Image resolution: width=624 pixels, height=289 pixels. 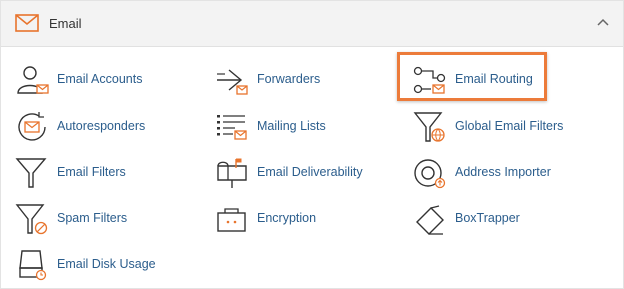 What do you see at coordinates (503, 172) in the screenshot?
I see `address-importer-label: Address Importer` at bounding box center [503, 172].